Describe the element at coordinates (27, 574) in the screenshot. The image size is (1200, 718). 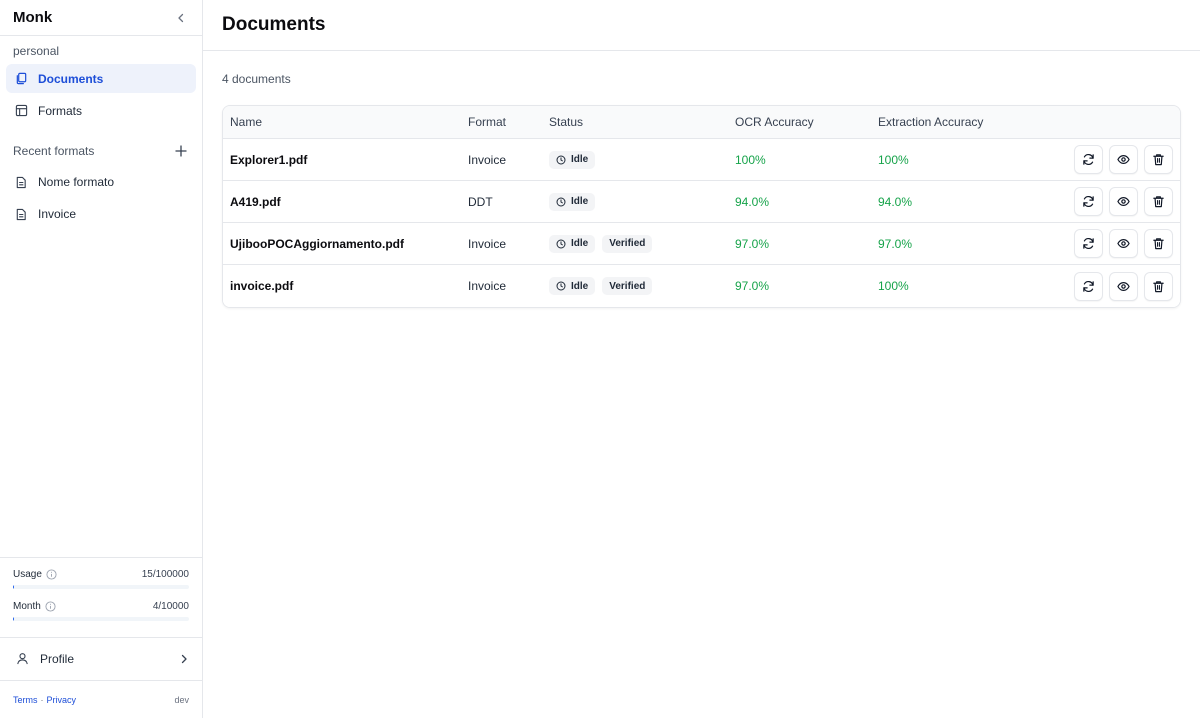
I see `usage-label: Usage` at that location.